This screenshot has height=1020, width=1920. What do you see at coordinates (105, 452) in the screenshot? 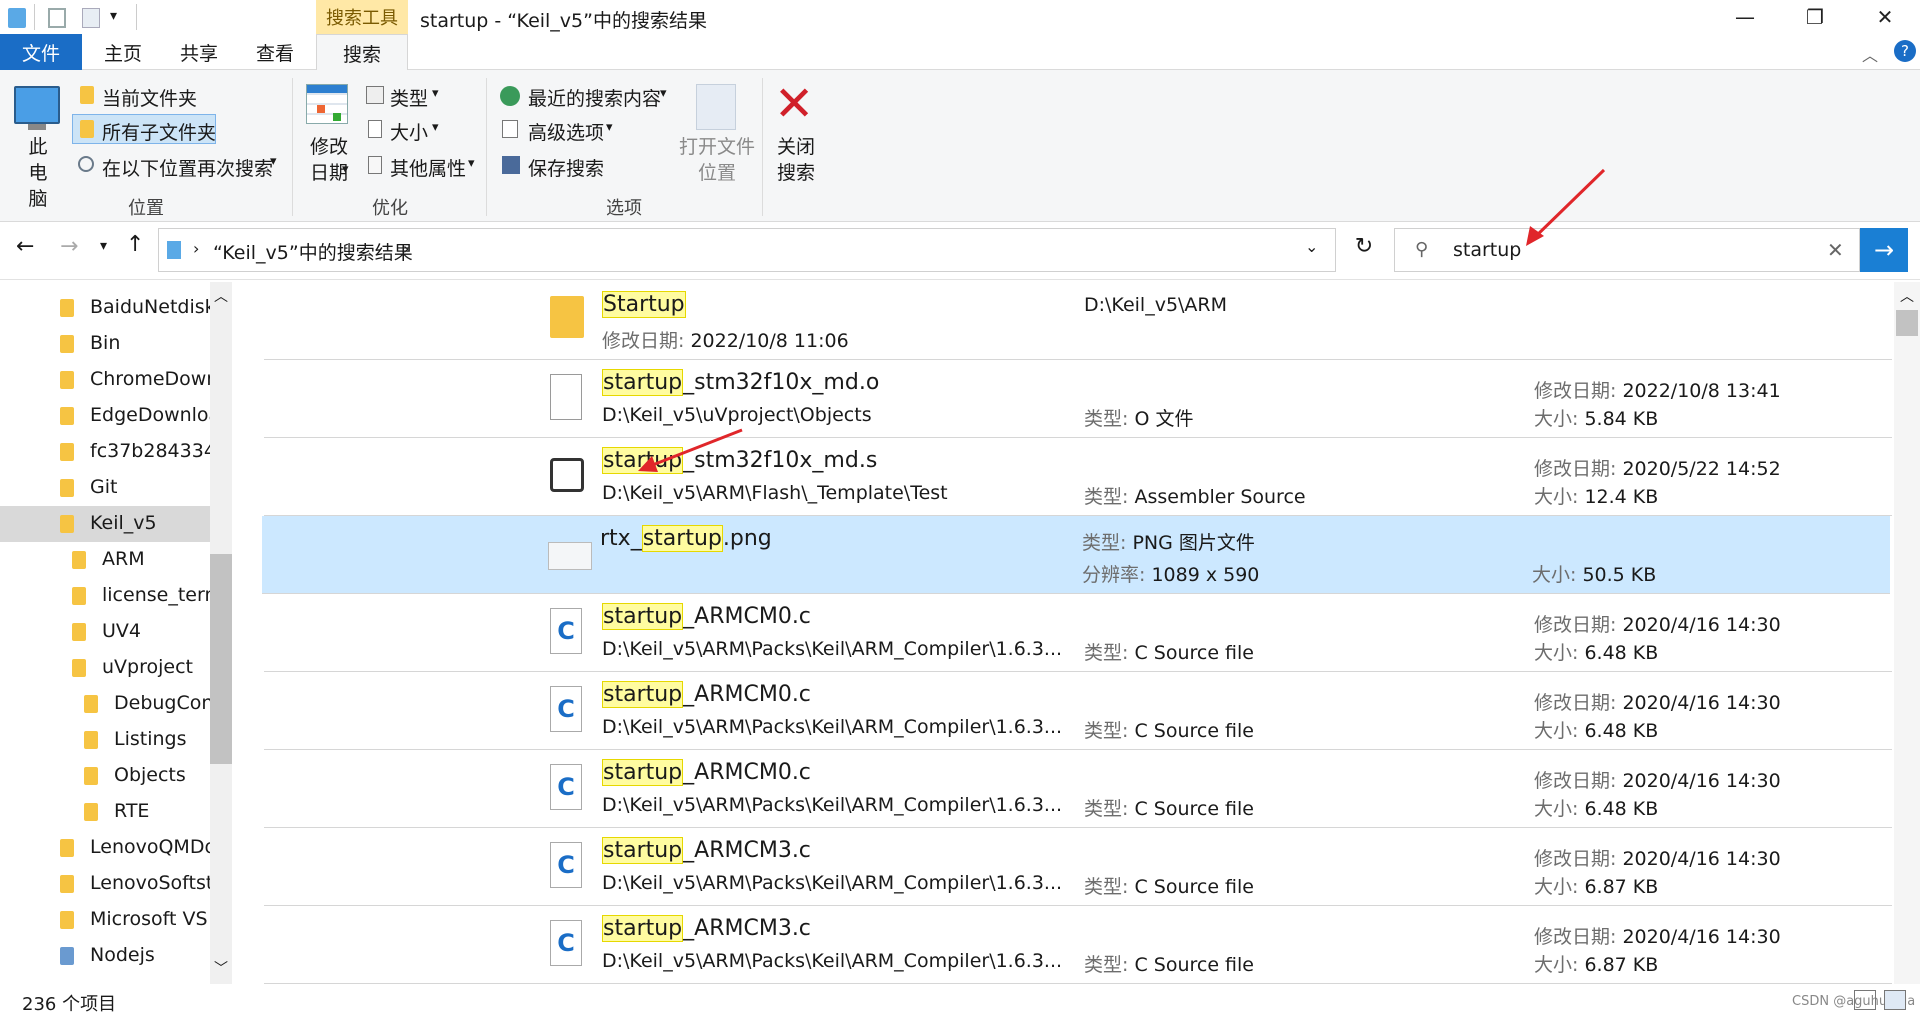
I see `nav-item: fc37b2843341` at bounding box center [105, 452].